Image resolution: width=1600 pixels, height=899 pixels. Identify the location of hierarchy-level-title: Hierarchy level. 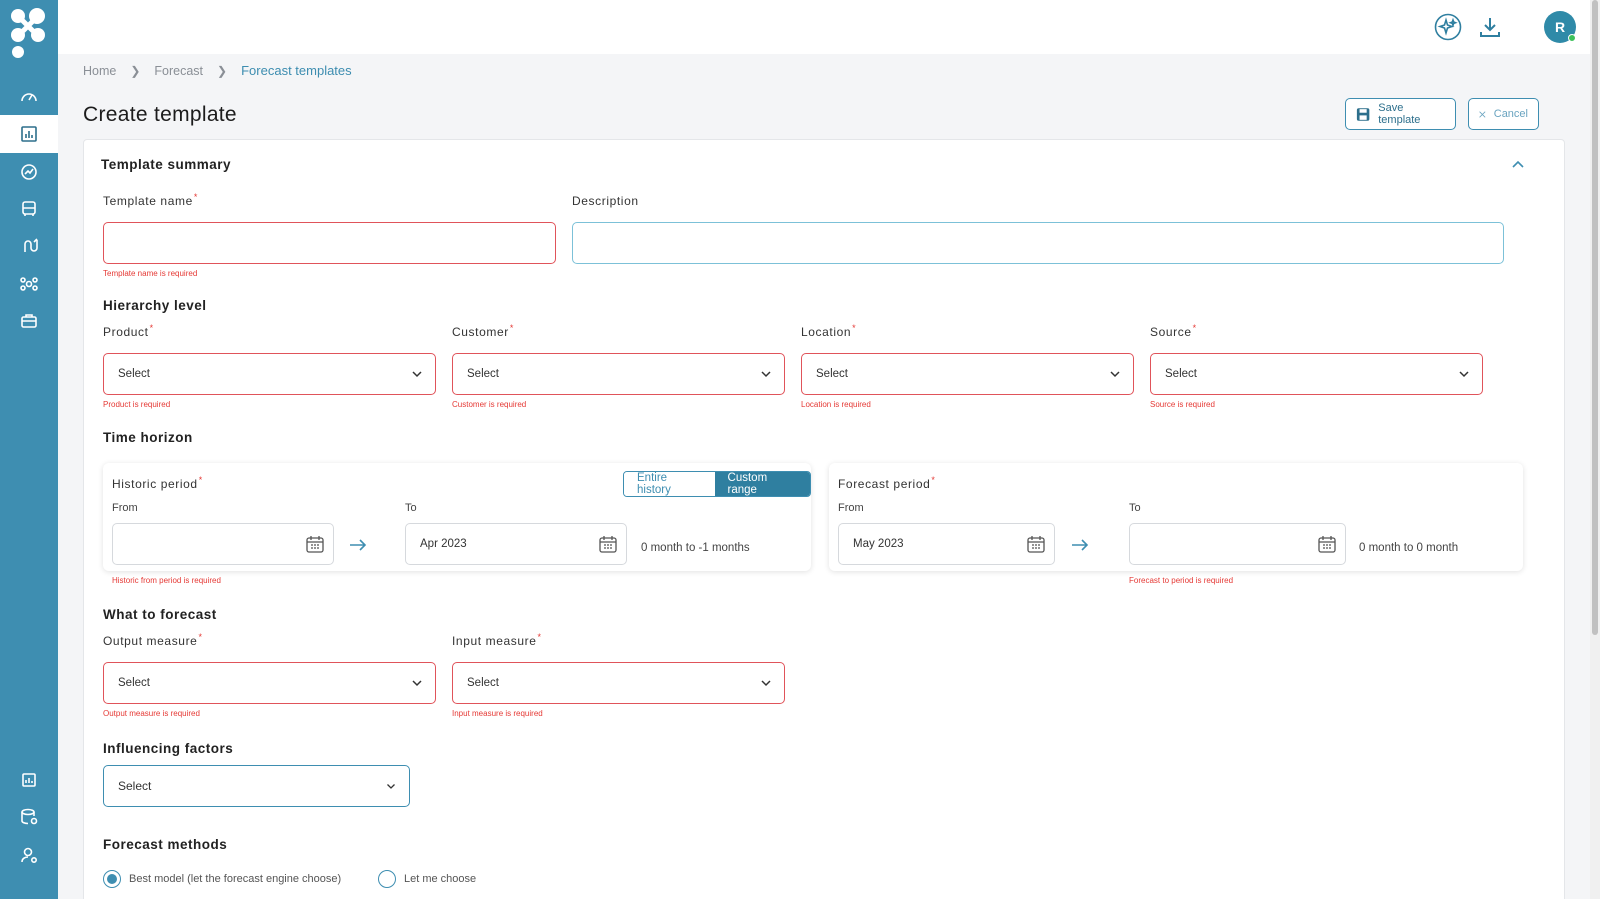
(155, 305).